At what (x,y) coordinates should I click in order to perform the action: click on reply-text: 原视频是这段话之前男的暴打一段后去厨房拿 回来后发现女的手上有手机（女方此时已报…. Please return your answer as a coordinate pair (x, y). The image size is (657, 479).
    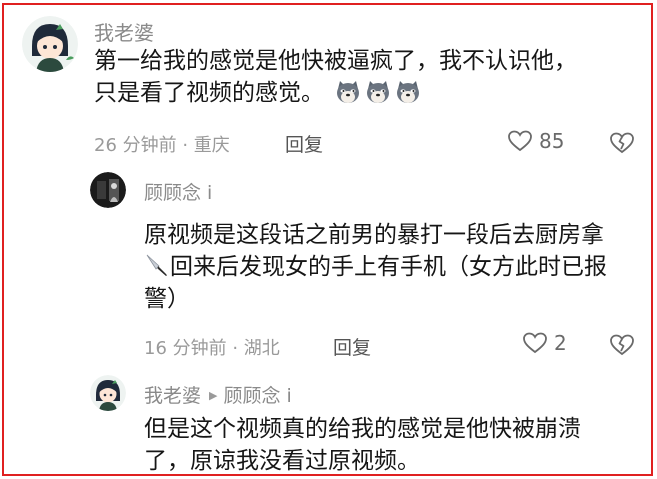
    Looking at the image, I should click on (384, 267).